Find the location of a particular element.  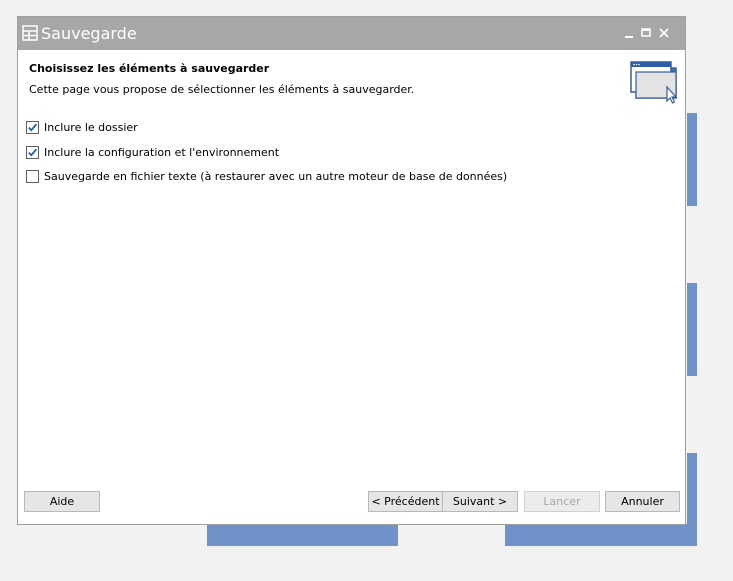

window-title: Sauvegarde is located at coordinates (89, 33).